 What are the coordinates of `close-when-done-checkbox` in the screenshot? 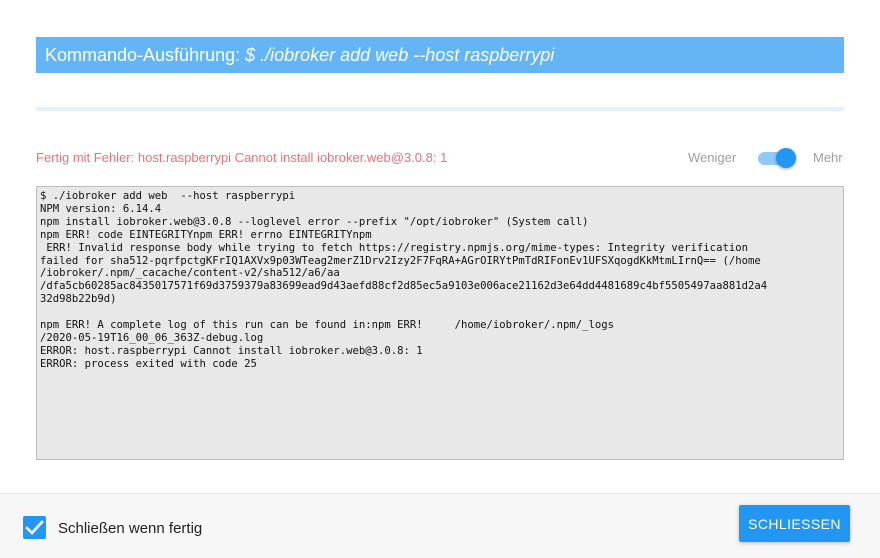 It's located at (34, 527).